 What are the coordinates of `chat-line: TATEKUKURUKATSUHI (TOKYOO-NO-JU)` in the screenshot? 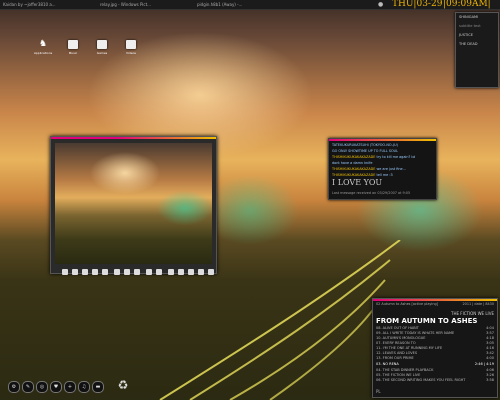 It's located at (365, 145).